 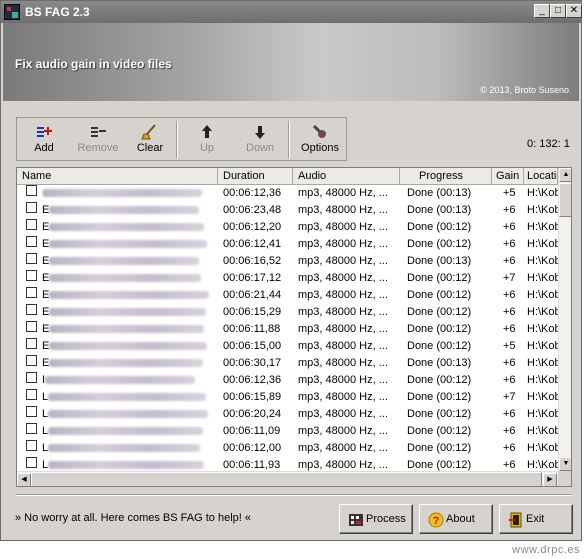 I want to click on scroll-right-arrow: ▶, so click(x=550, y=479).